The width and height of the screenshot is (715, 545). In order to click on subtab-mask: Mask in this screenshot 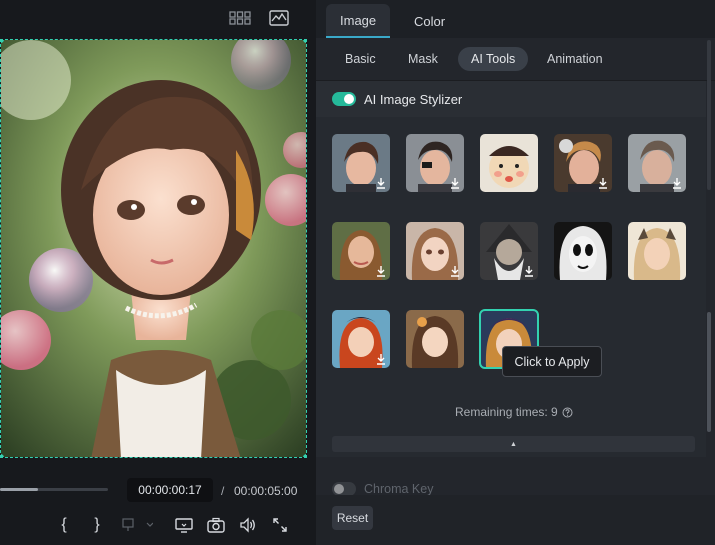, I will do `click(423, 59)`.